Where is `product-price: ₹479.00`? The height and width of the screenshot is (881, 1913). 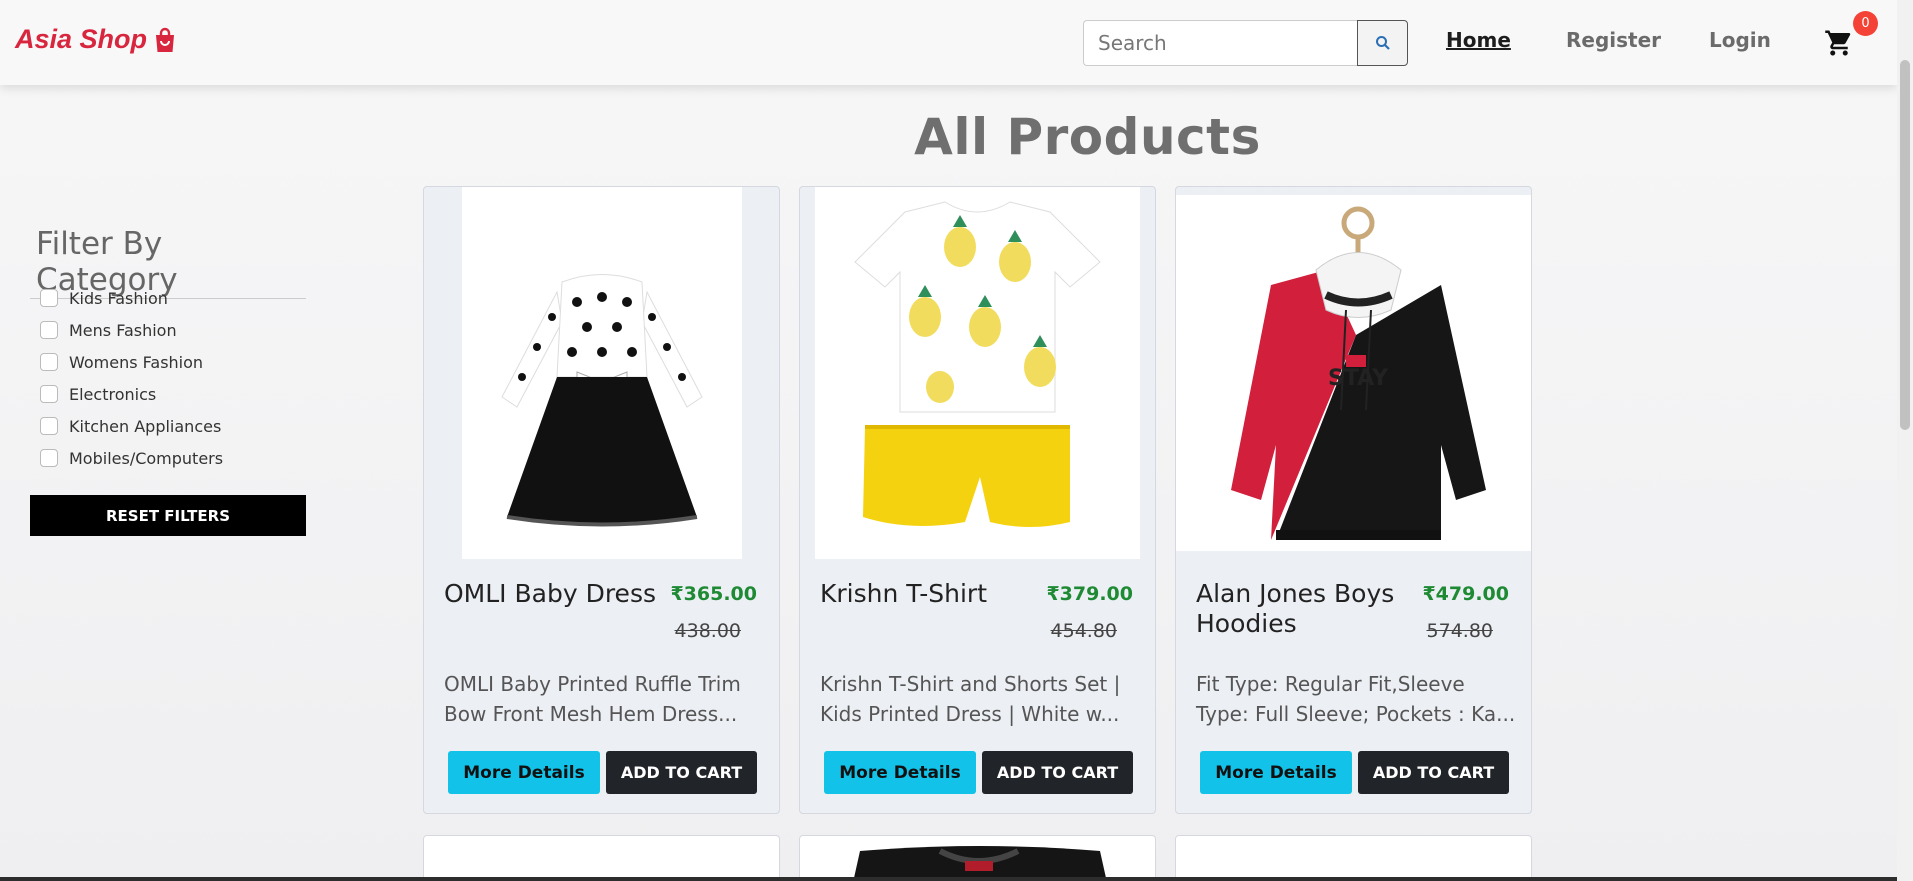 product-price: ₹479.00 is located at coordinates (1465, 594).